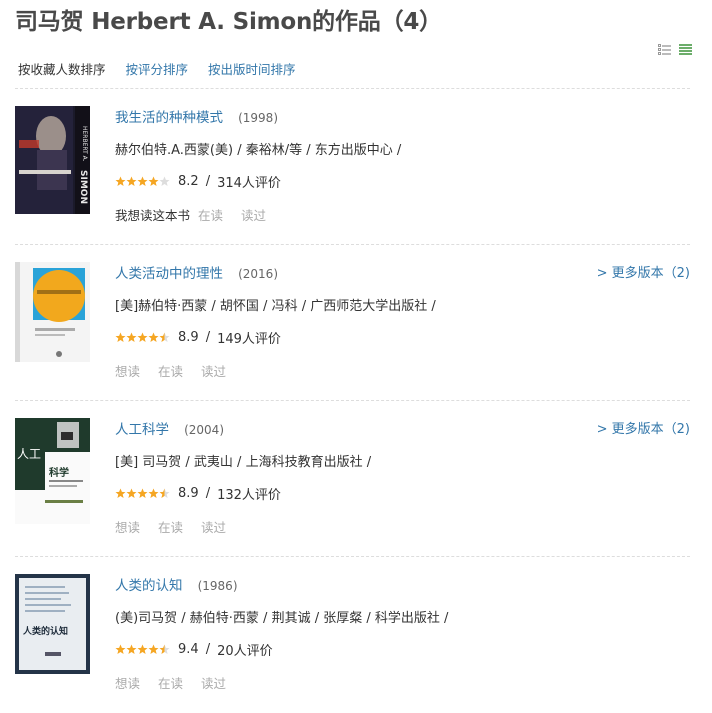  Describe the element at coordinates (249, 181) in the screenshot. I see `rating-count: 314人评价` at that location.